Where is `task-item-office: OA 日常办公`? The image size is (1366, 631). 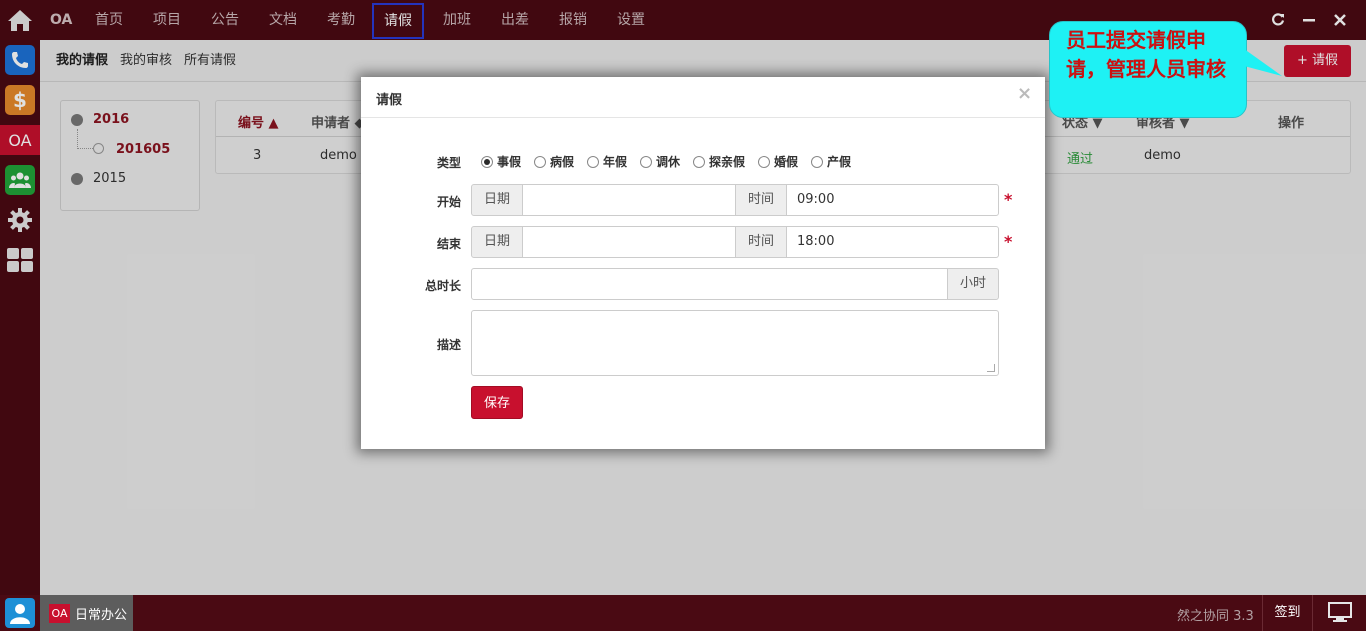 task-item-office: OA 日常办公 is located at coordinates (86, 613).